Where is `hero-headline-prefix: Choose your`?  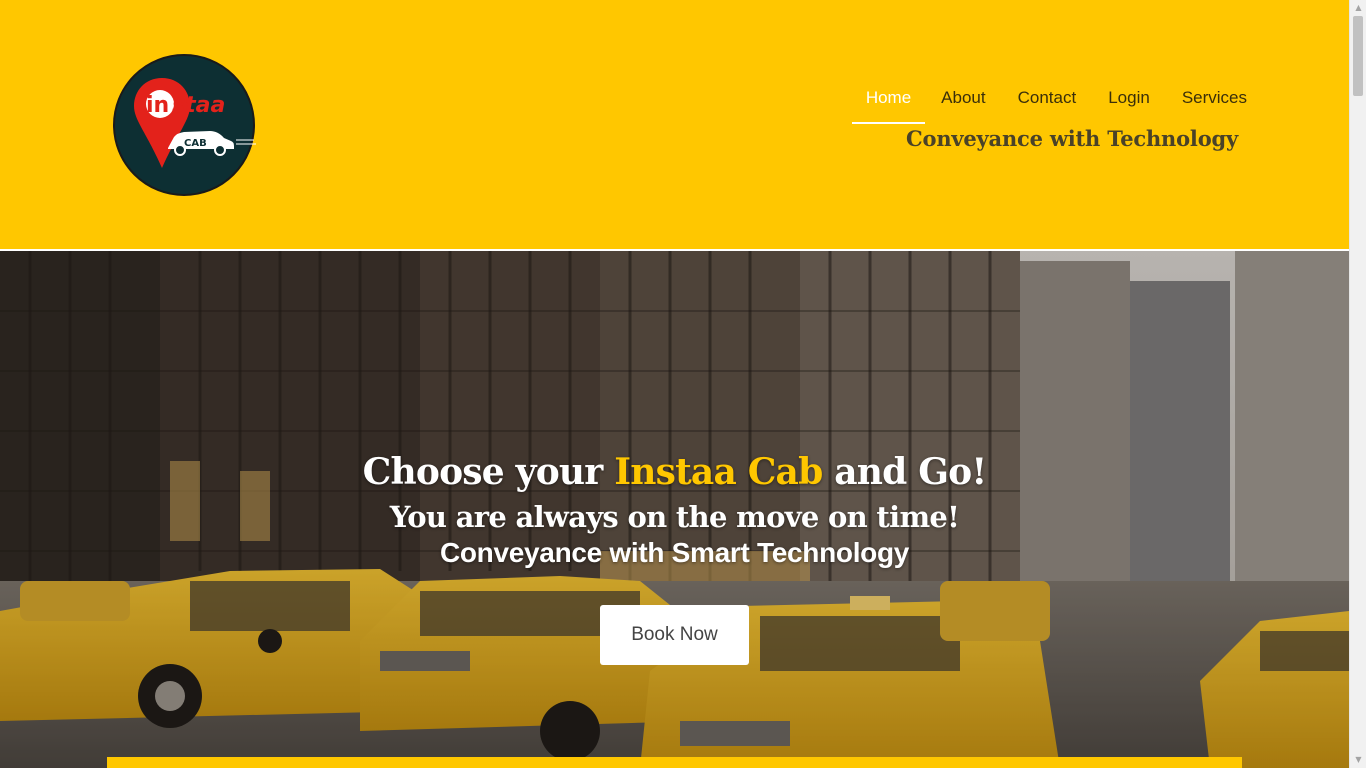
hero-headline-prefix: Choose your is located at coordinates (483, 472).